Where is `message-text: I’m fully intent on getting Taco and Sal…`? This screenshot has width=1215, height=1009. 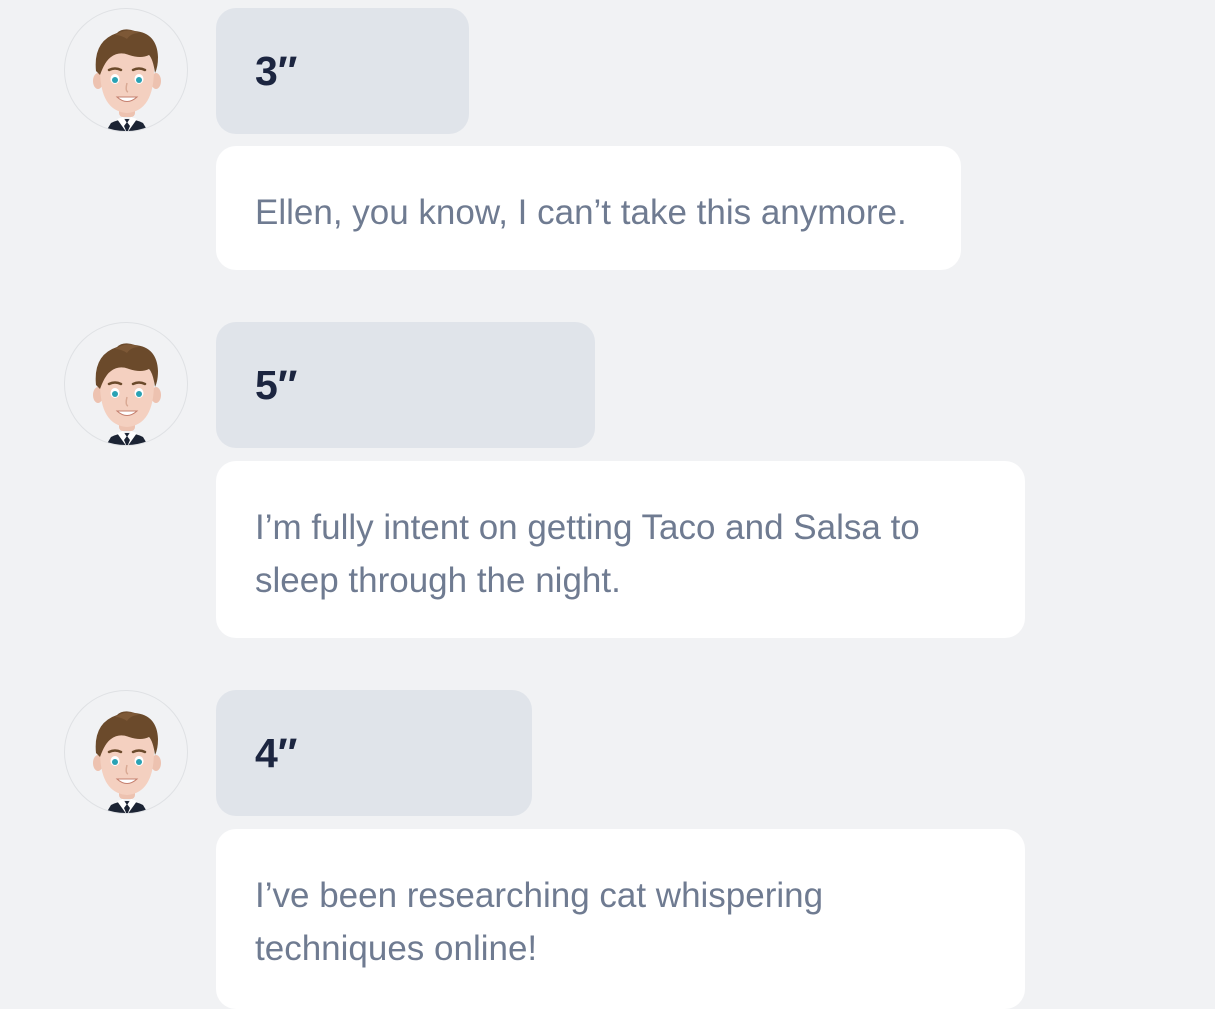 message-text: I’m fully intent on getting Taco and Sal… is located at coordinates (587, 554).